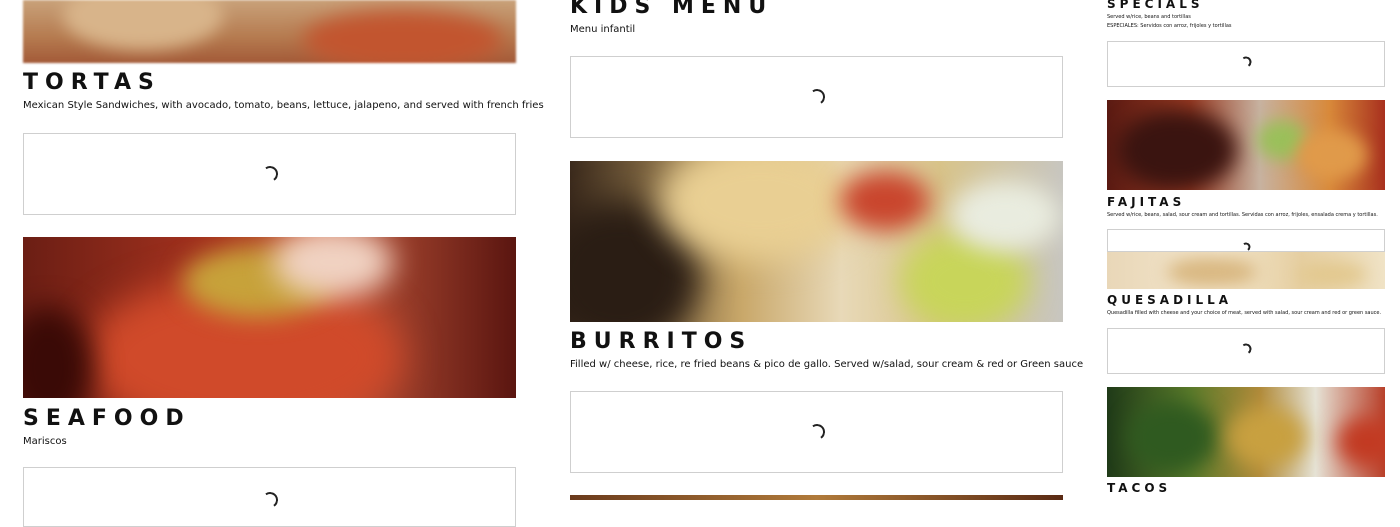 This screenshot has width=1400, height=527. I want to click on burritos-items-loader, so click(816, 432).